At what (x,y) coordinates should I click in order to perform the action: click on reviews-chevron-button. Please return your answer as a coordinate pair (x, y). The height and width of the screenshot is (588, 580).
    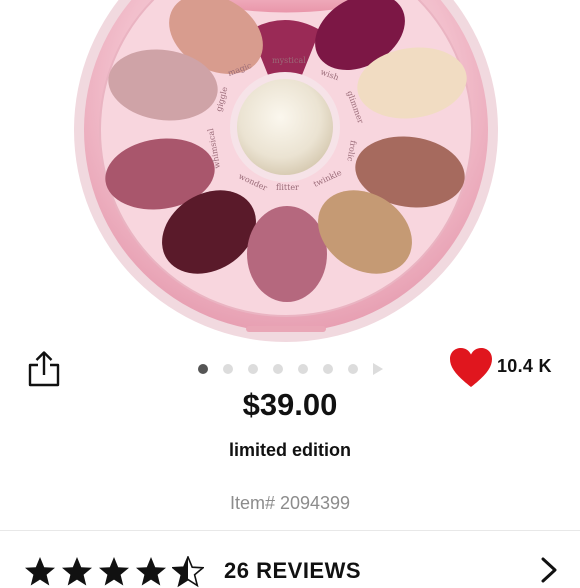
    Looking at the image, I should click on (549, 570).